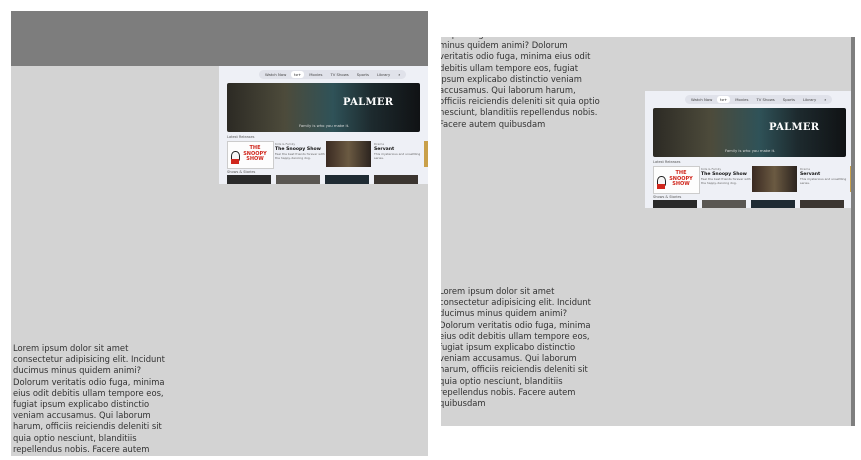 The width and height of the screenshot is (861, 460). Describe the element at coordinates (219, 38) in the screenshot. I see `preview-header-bar` at that location.